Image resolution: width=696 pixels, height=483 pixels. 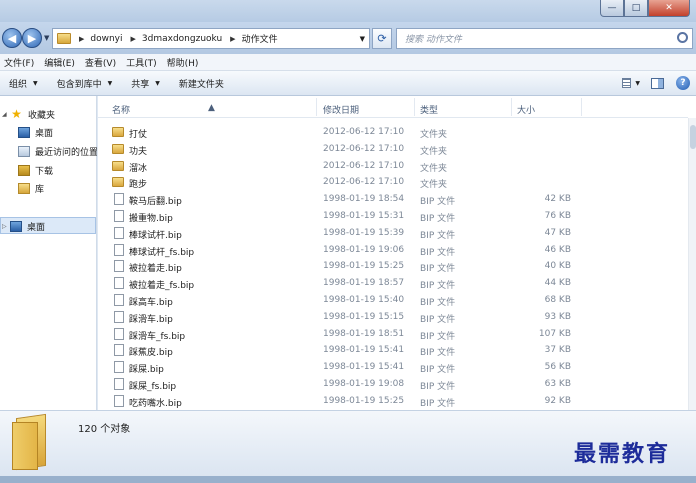 I want to click on column-name: 名称, so click(x=121, y=109).